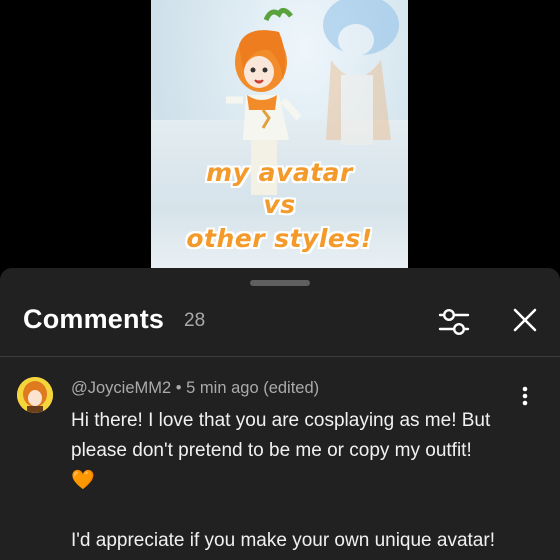 The height and width of the screenshot is (560, 560). What do you see at coordinates (121, 388) in the screenshot?
I see `comment-author: @JoycieMM2` at bounding box center [121, 388].